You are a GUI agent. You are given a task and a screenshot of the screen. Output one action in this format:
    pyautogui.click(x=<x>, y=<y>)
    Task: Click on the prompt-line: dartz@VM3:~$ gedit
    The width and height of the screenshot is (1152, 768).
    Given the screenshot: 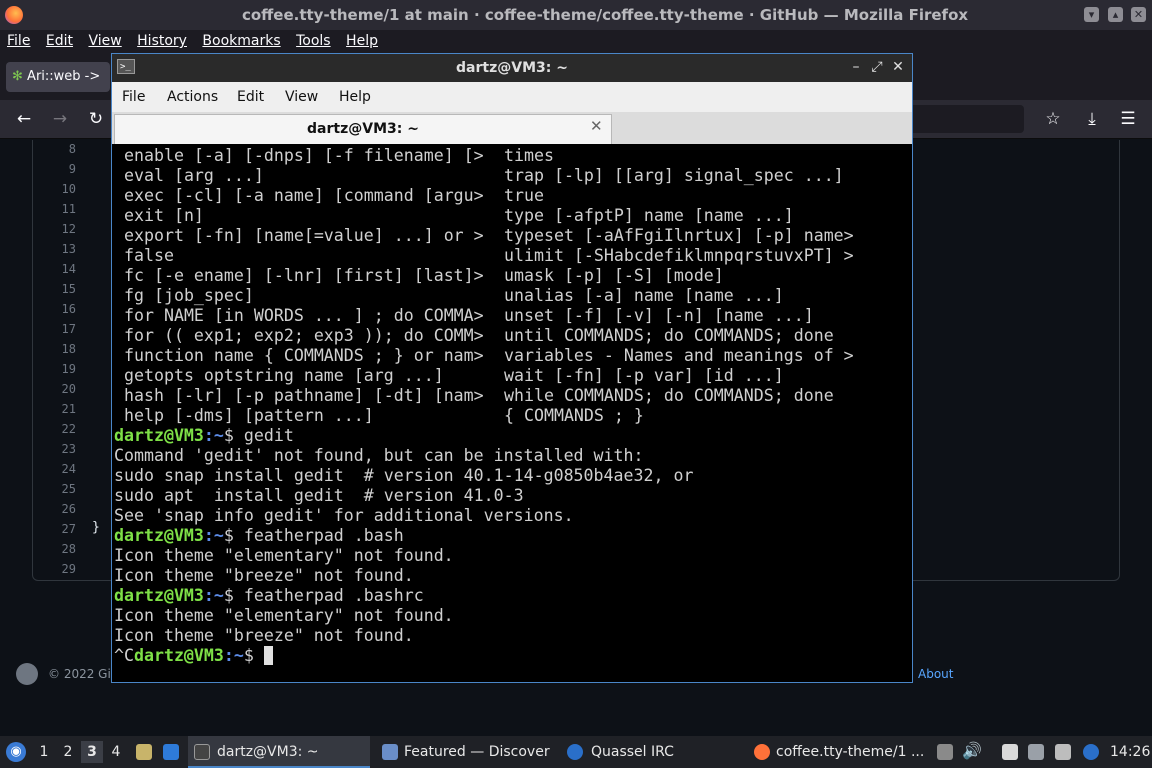 What is the action you would take?
    pyautogui.click(x=204, y=436)
    